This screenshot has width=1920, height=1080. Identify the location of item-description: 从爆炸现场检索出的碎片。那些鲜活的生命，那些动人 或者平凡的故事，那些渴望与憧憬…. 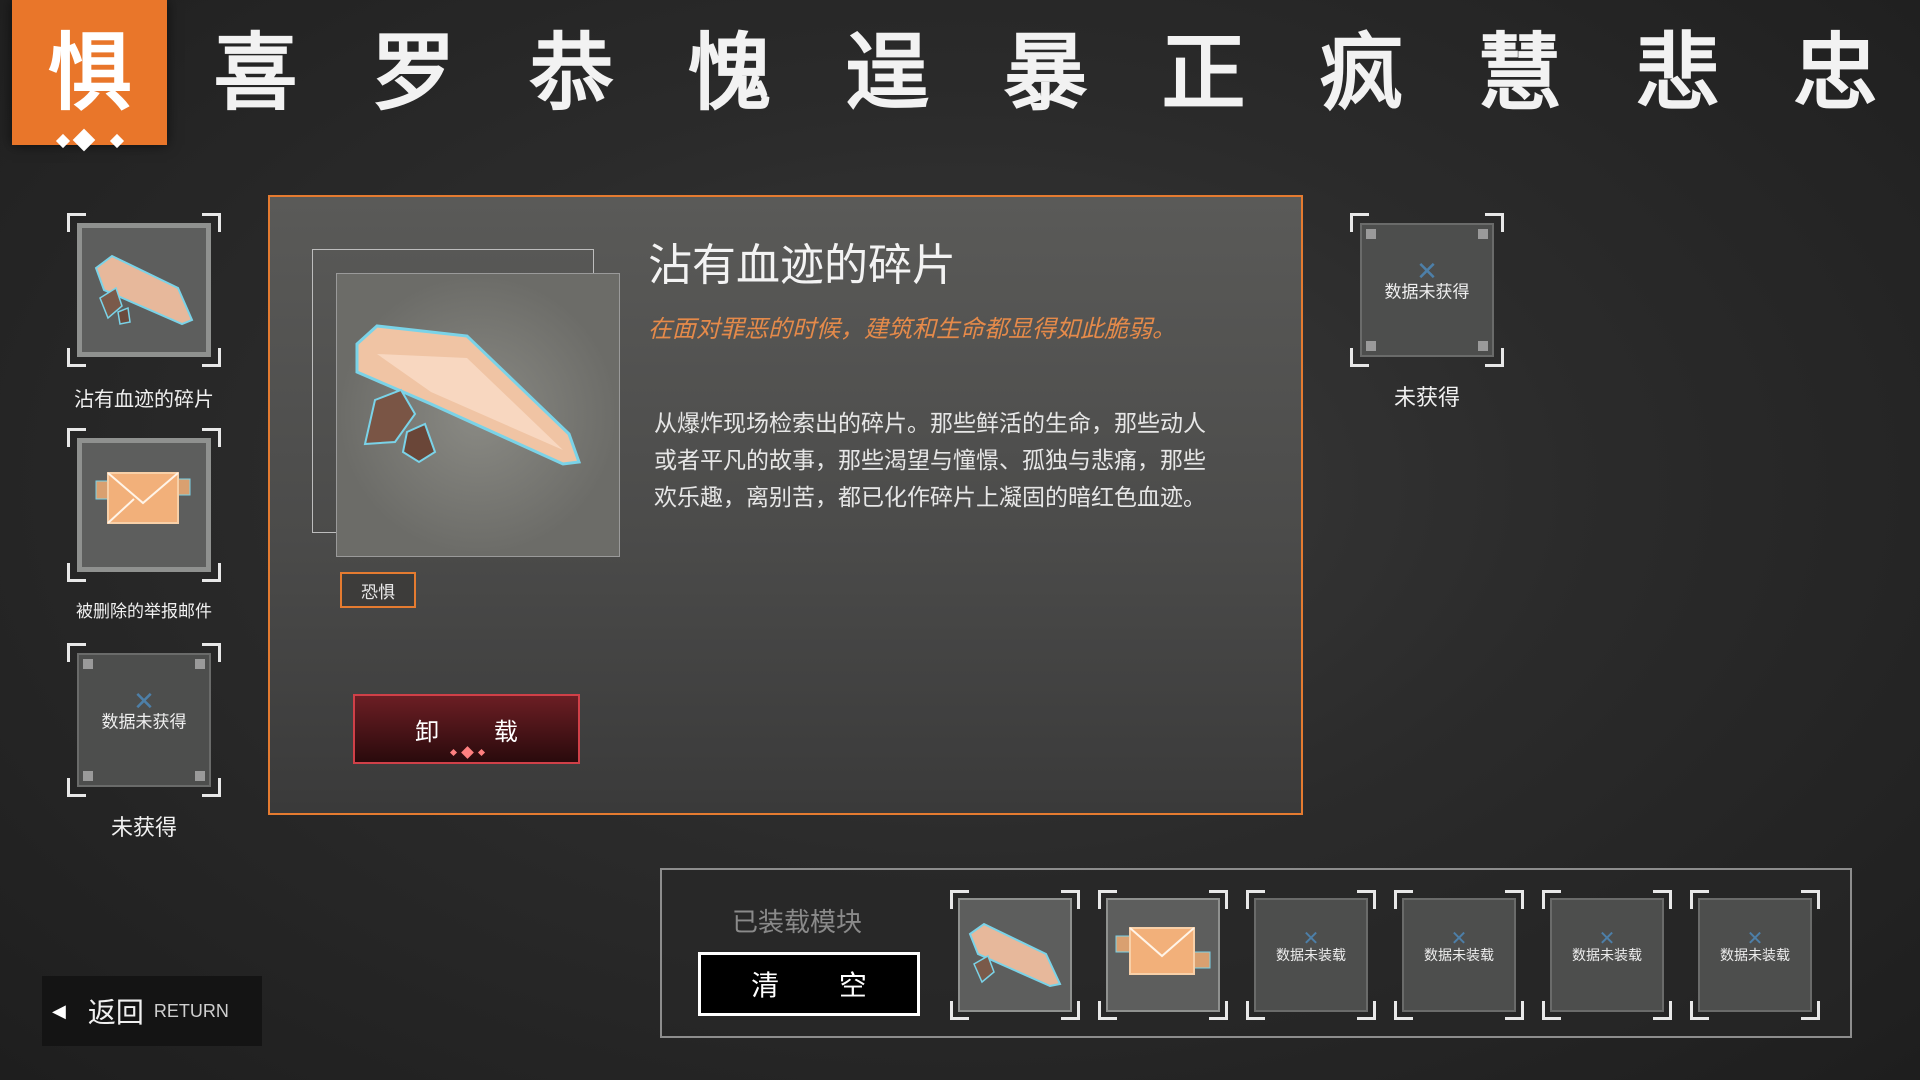
(930, 460).